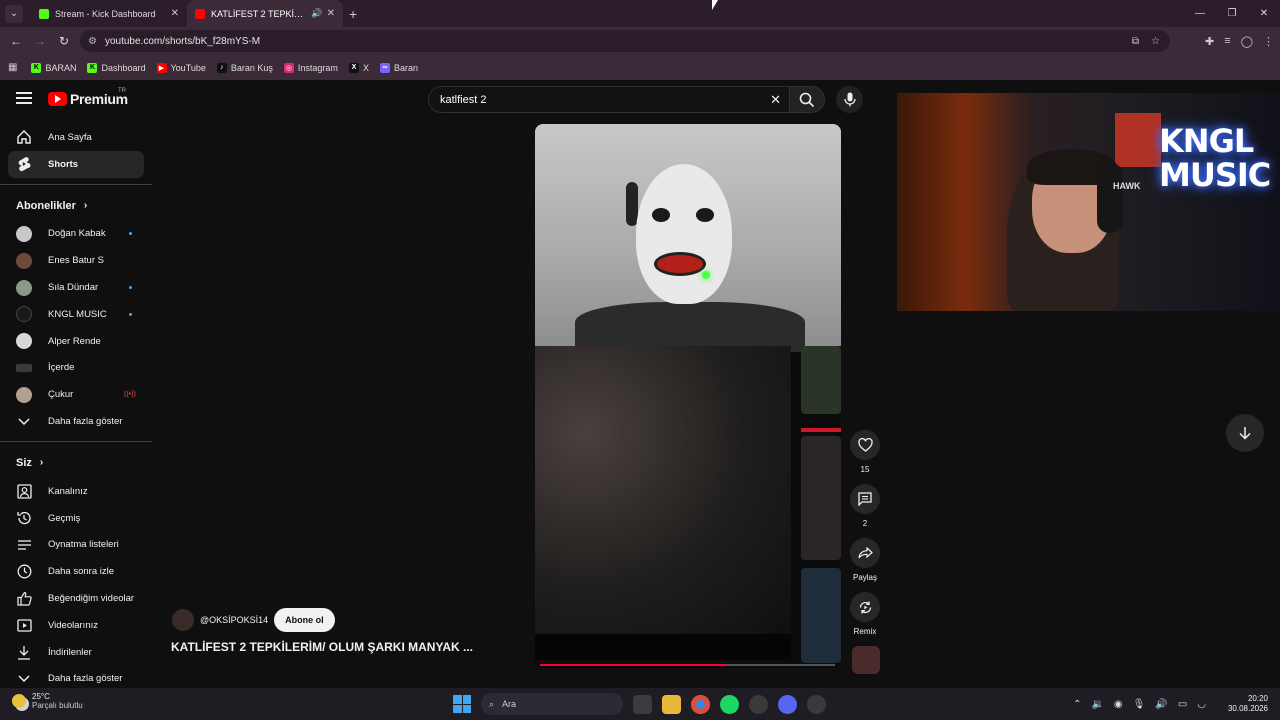  Describe the element at coordinates (687, 665) in the screenshot. I see `video-progress-bar` at that location.